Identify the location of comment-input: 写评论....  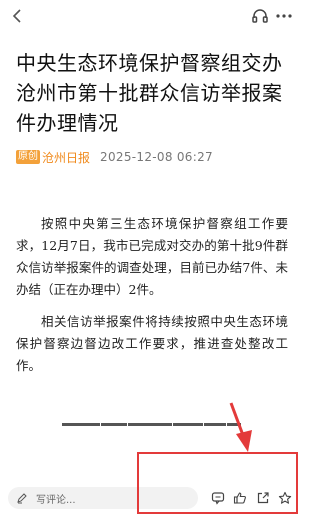
(103, 498).